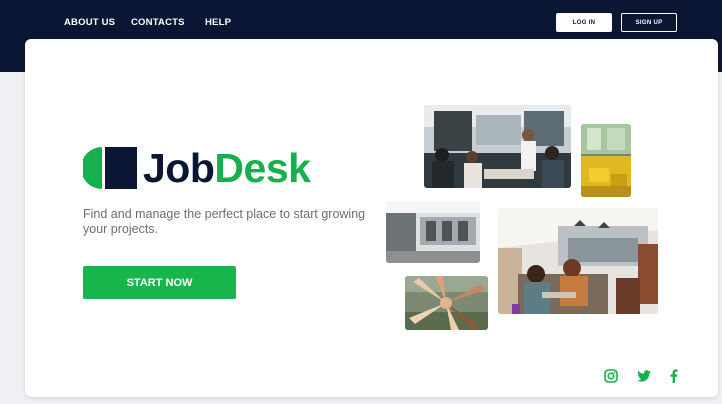 The height and width of the screenshot is (404, 722). What do you see at coordinates (110, 168) in the screenshot?
I see `logo-mark-icon` at bounding box center [110, 168].